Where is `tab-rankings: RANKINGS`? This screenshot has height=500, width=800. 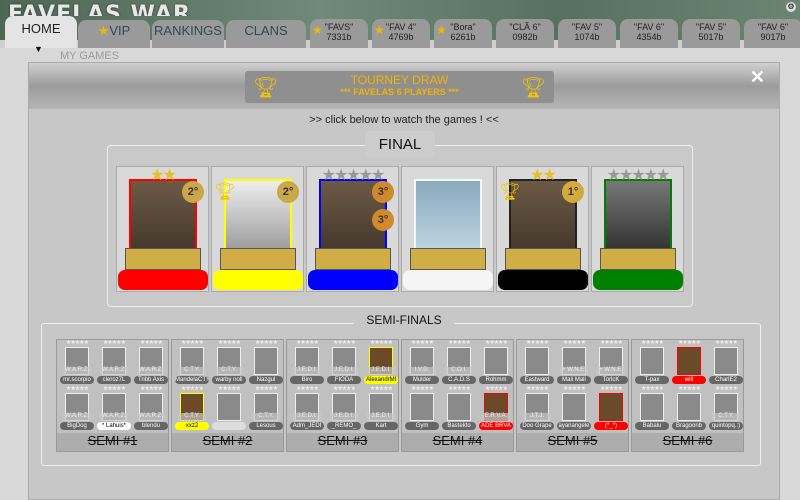
tab-rankings: RANKINGS is located at coordinates (188, 34).